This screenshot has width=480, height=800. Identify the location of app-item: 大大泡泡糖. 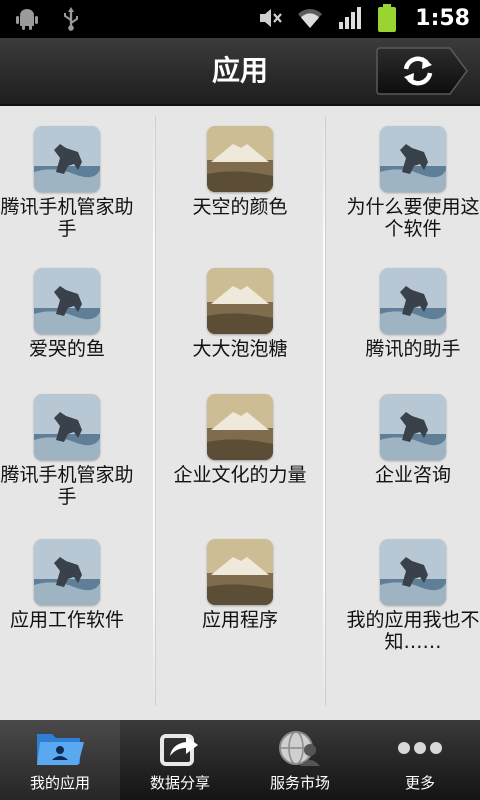
(240, 314).